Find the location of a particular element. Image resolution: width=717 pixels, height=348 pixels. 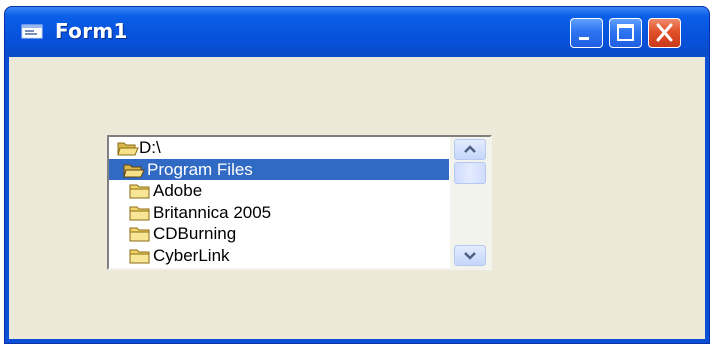

title-bar: Form1 is located at coordinates (357, 32).